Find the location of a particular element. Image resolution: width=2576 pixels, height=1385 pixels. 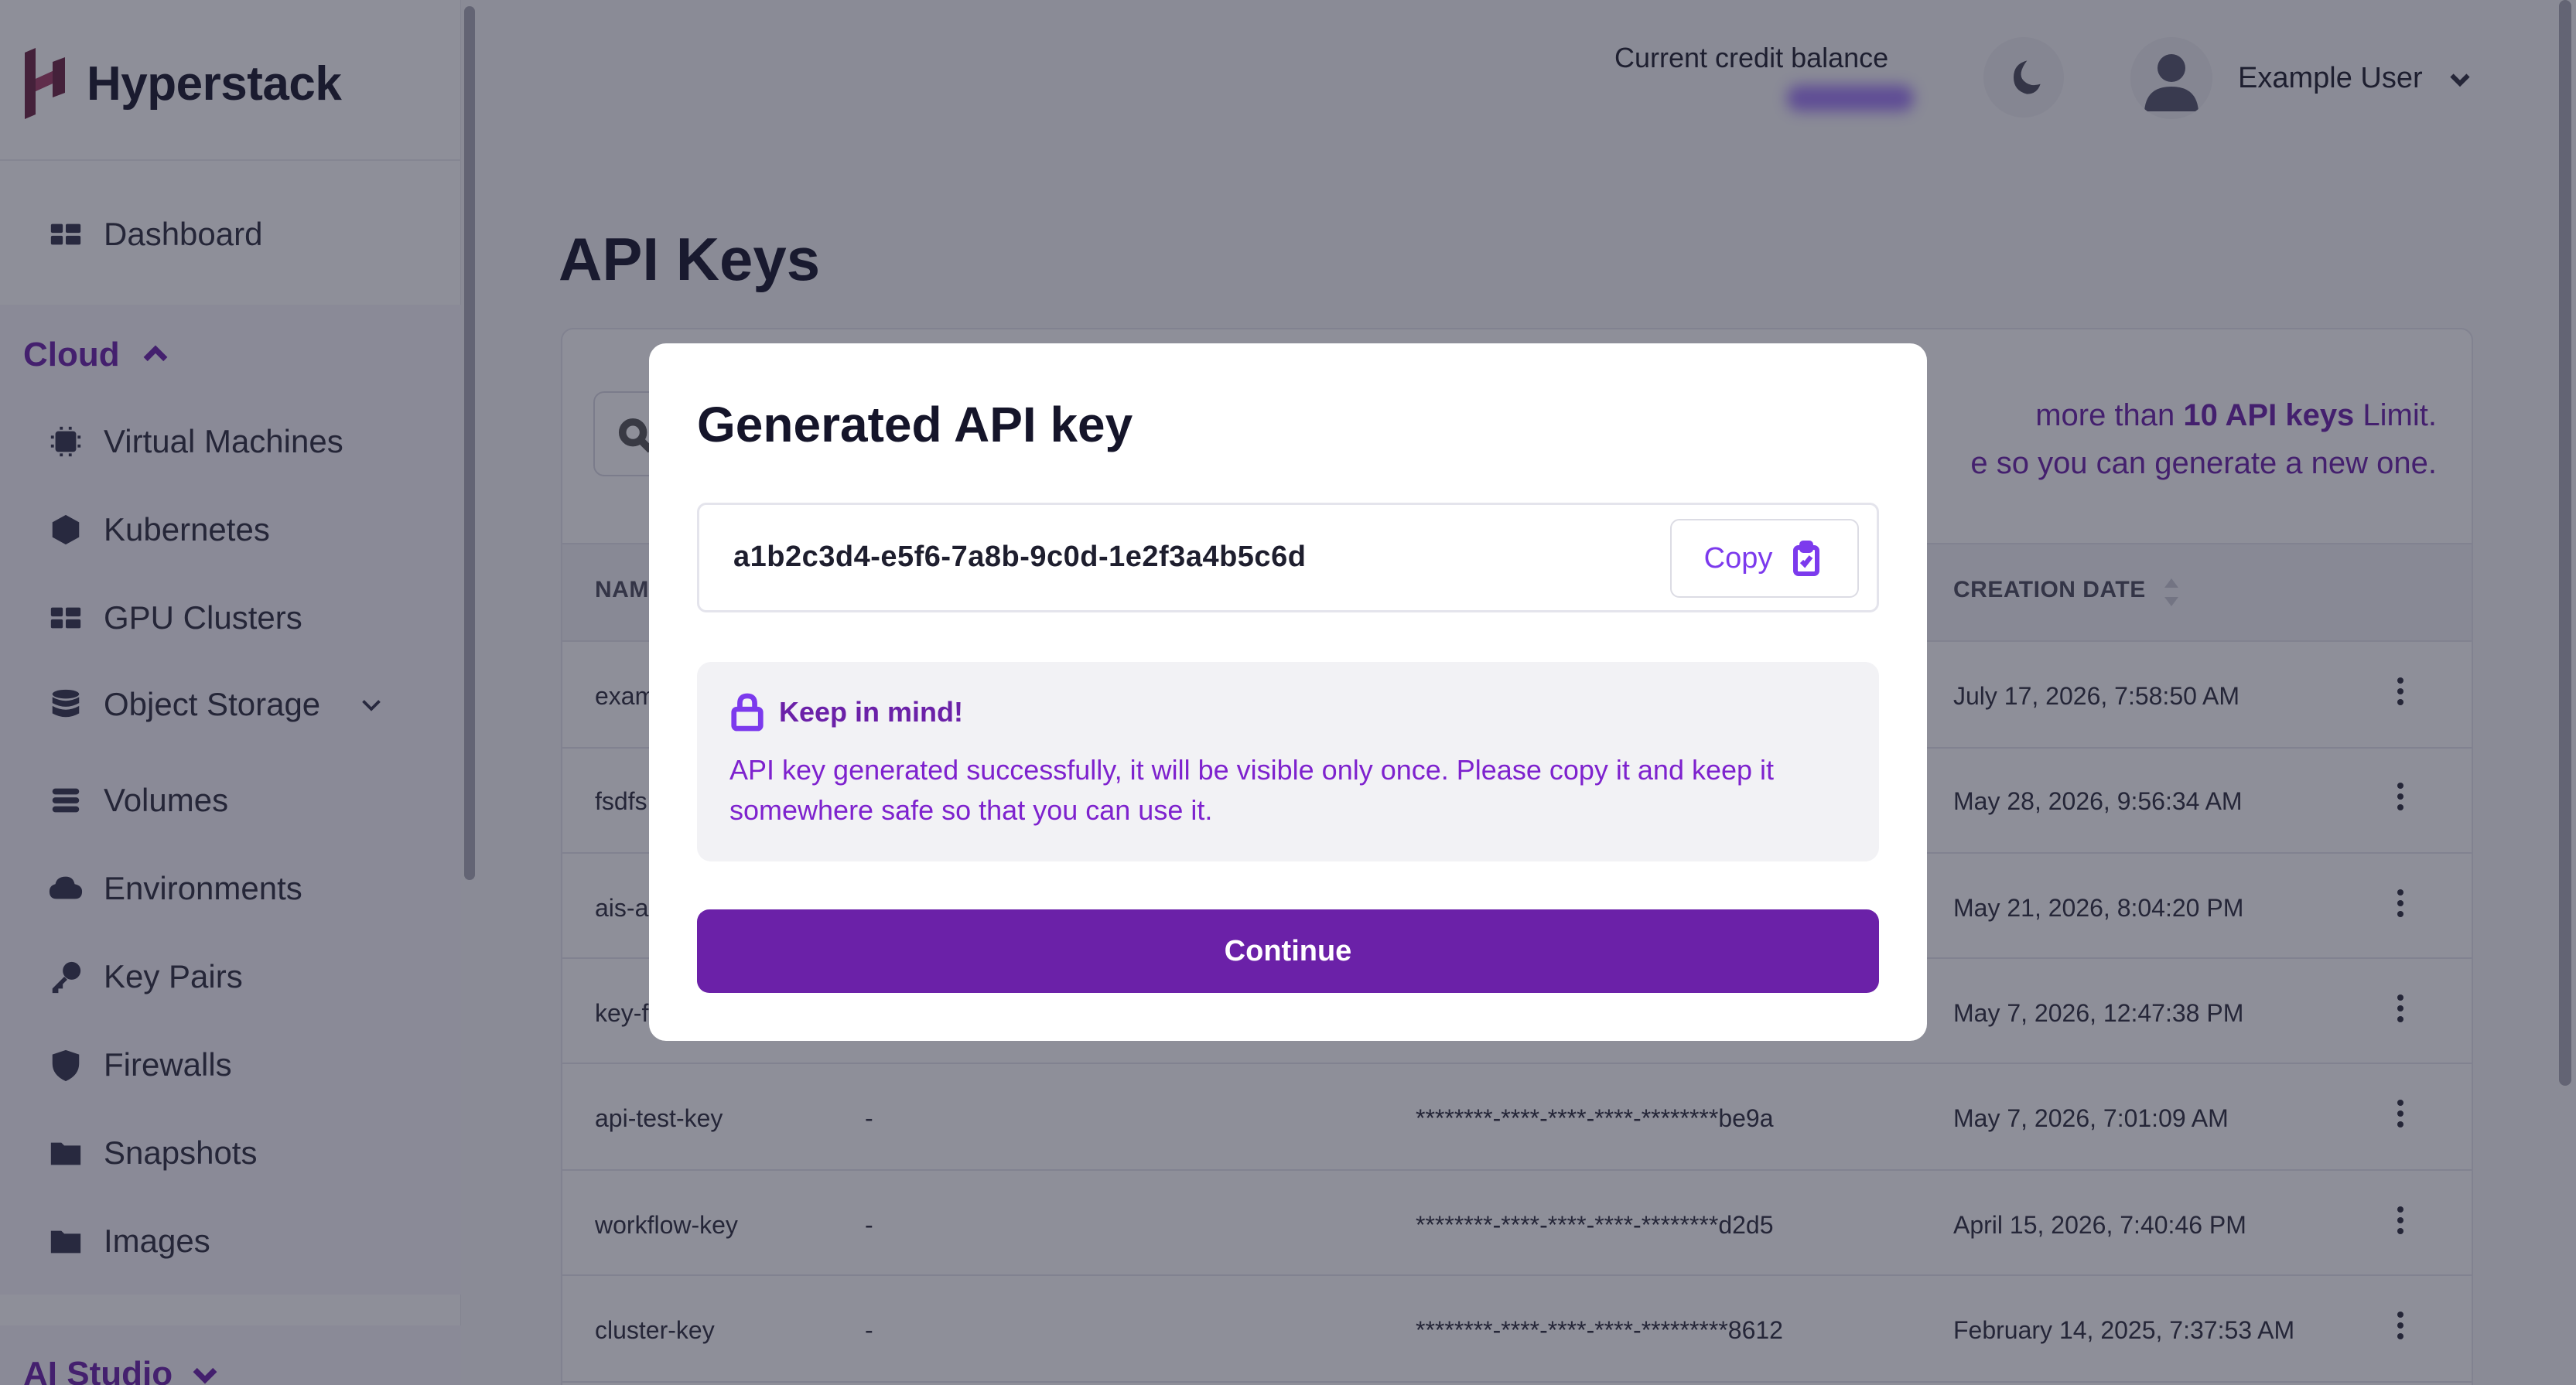

dialog-title: Generated API key is located at coordinates (915, 424).